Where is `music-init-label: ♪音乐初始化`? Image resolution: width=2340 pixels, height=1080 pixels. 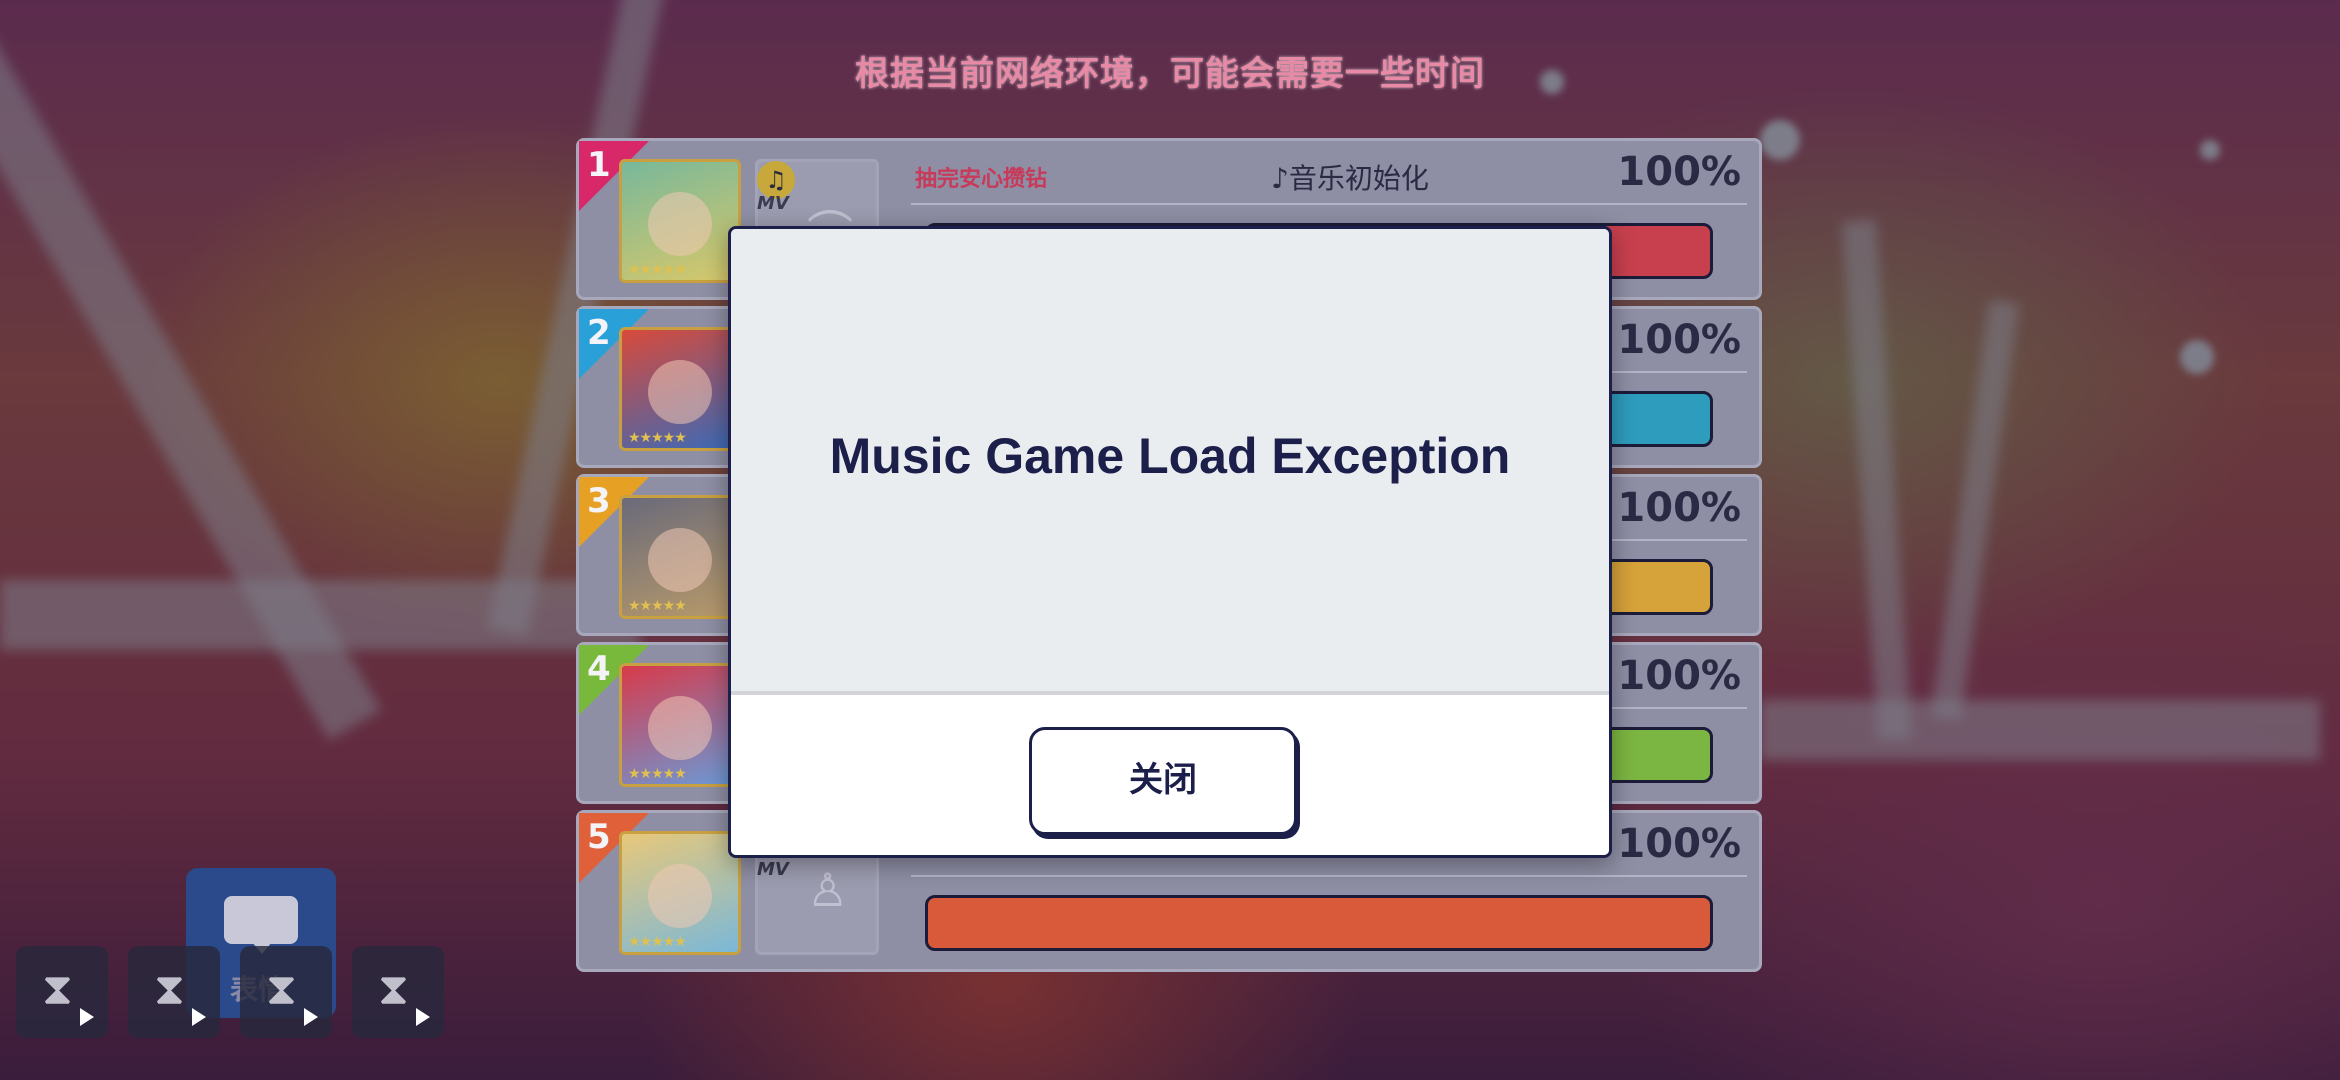 music-init-label: ♪音乐初始化 is located at coordinates (1350, 178).